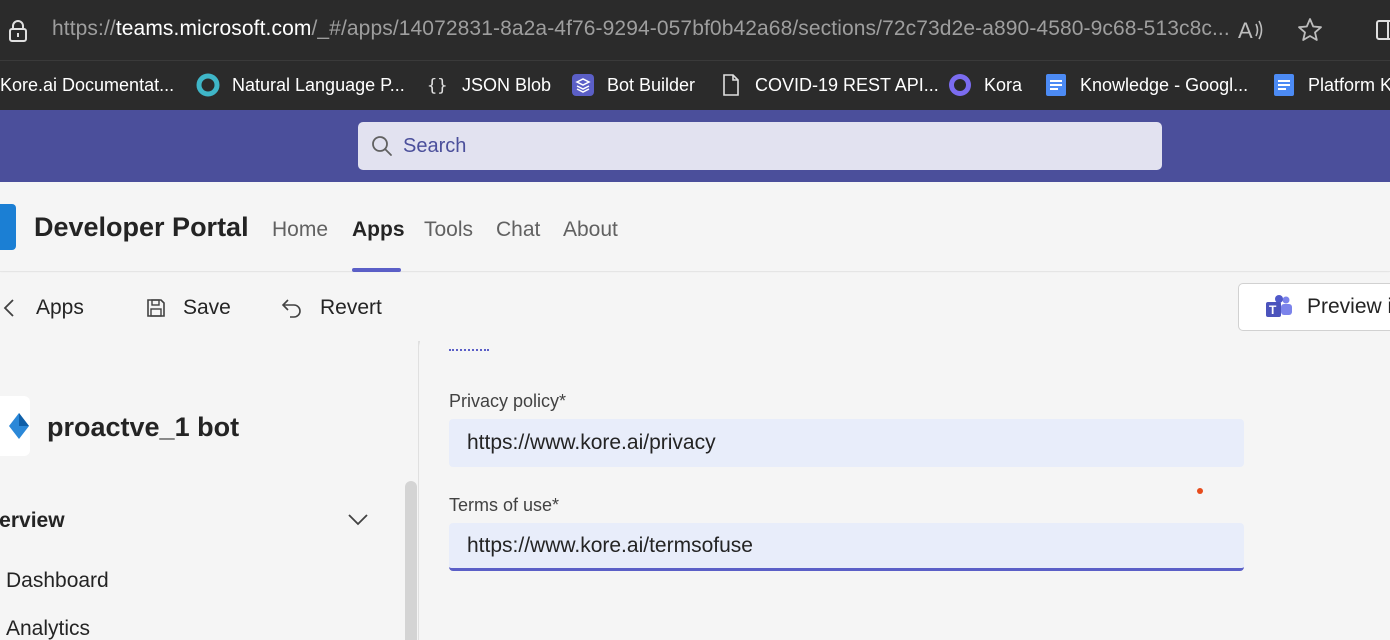 This screenshot has width=1390, height=640. Describe the element at coordinates (590, 230) in the screenshot. I see `nav-about: About` at that location.